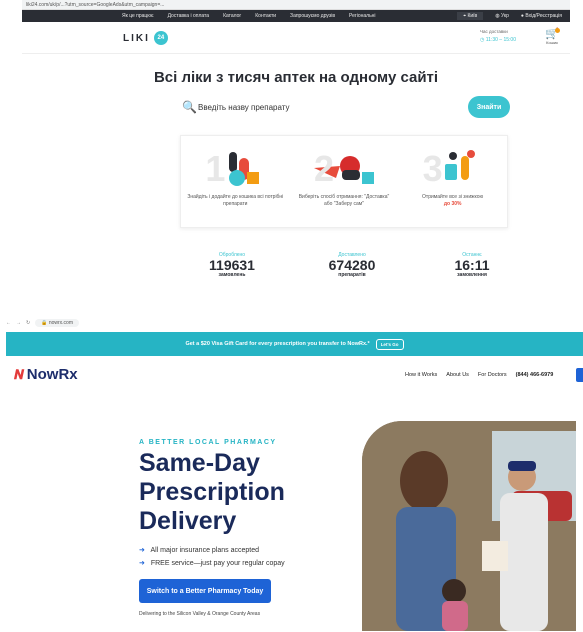  I want to click on step-3-illustration: 3, so click(453, 169).